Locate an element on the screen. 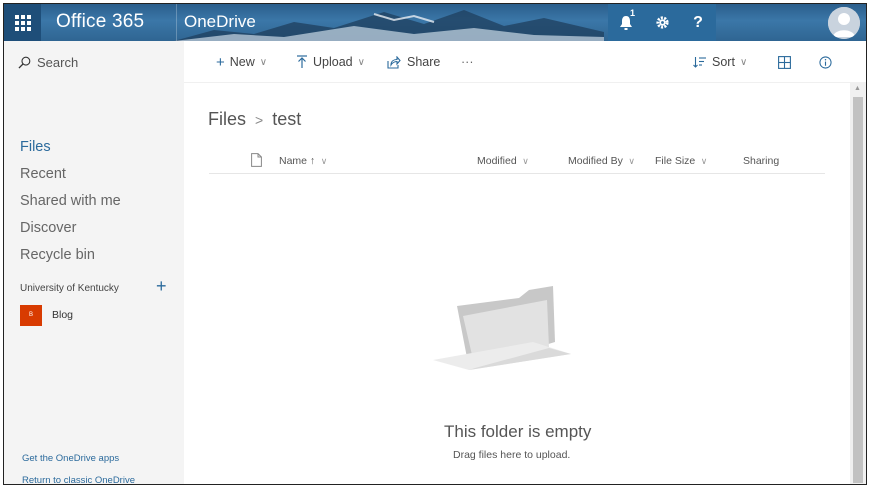  waffle-icon is located at coordinates (22, 22).